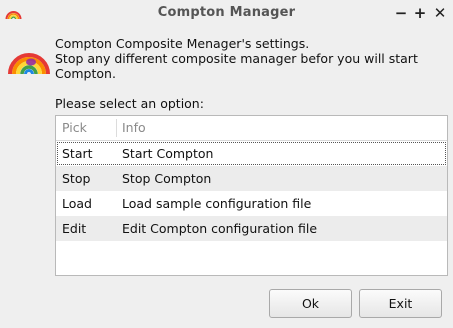 The width and height of the screenshot is (453, 328). What do you see at coordinates (29, 64) in the screenshot?
I see `rainbow-icon` at bounding box center [29, 64].